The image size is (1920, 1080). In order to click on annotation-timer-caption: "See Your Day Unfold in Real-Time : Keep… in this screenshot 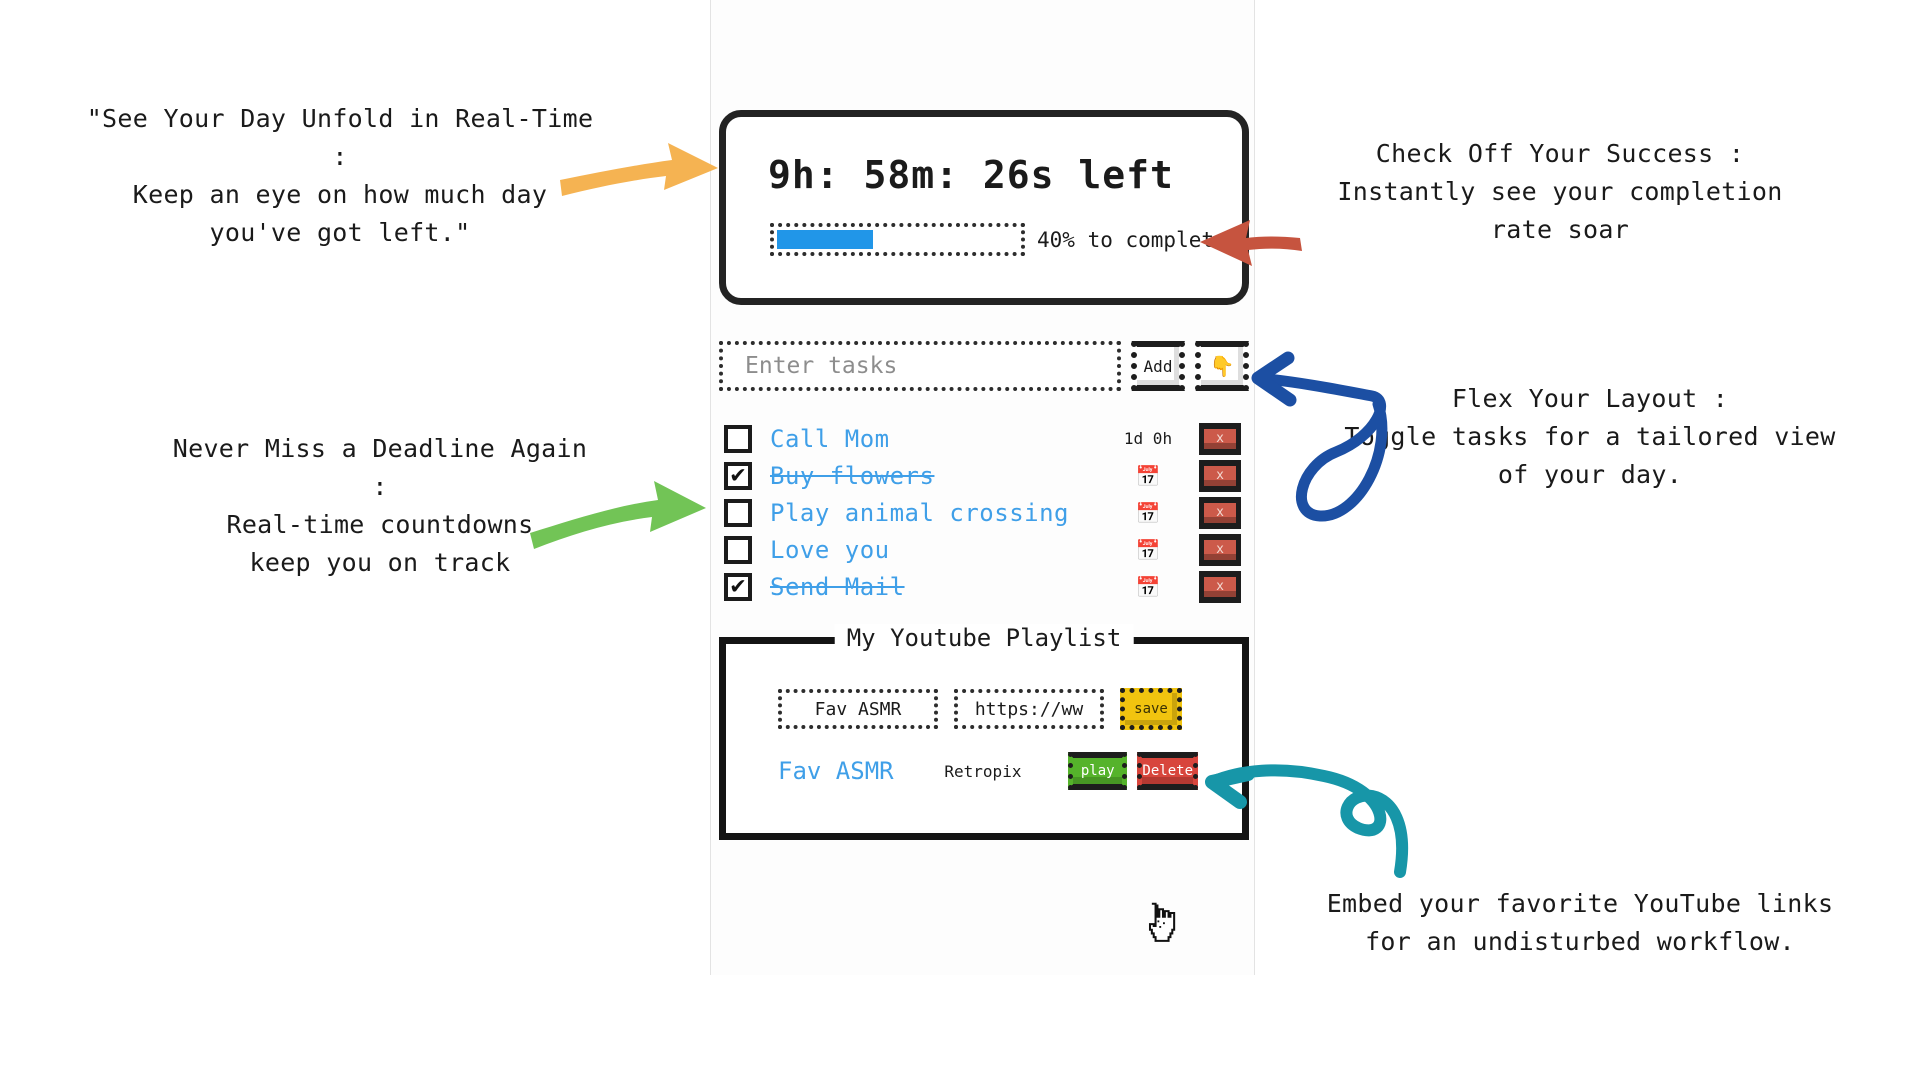, I will do `click(340, 175)`.